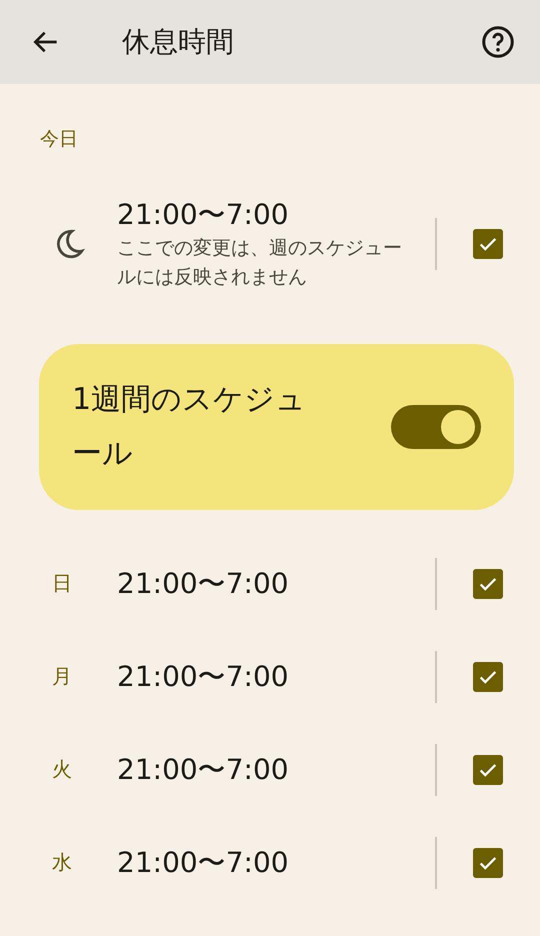 Image resolution: width=540 pixels, height=936 pixels. I want to click on card-title: 1週間のスケジュール, so click(190, 427).